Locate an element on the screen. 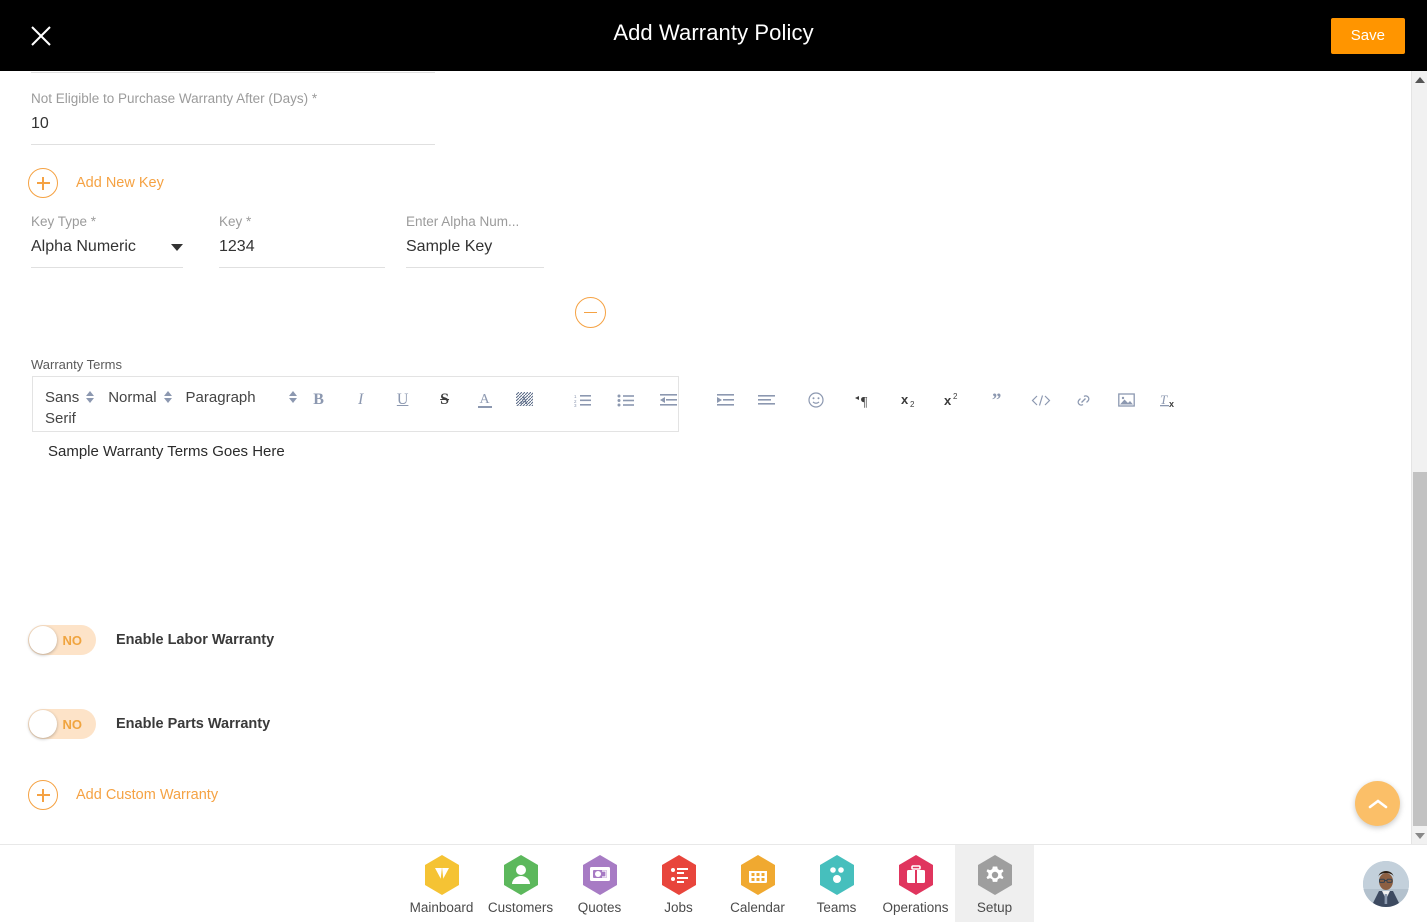 This screenshot has width=1427, height=922. app-header: Add Warranty Policy Save is located at coordinates (713, 35).